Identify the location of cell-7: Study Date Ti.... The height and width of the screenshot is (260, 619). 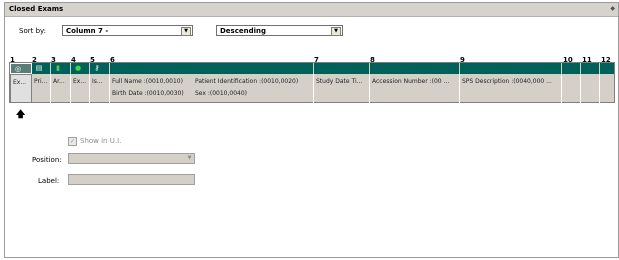
(342, 88).